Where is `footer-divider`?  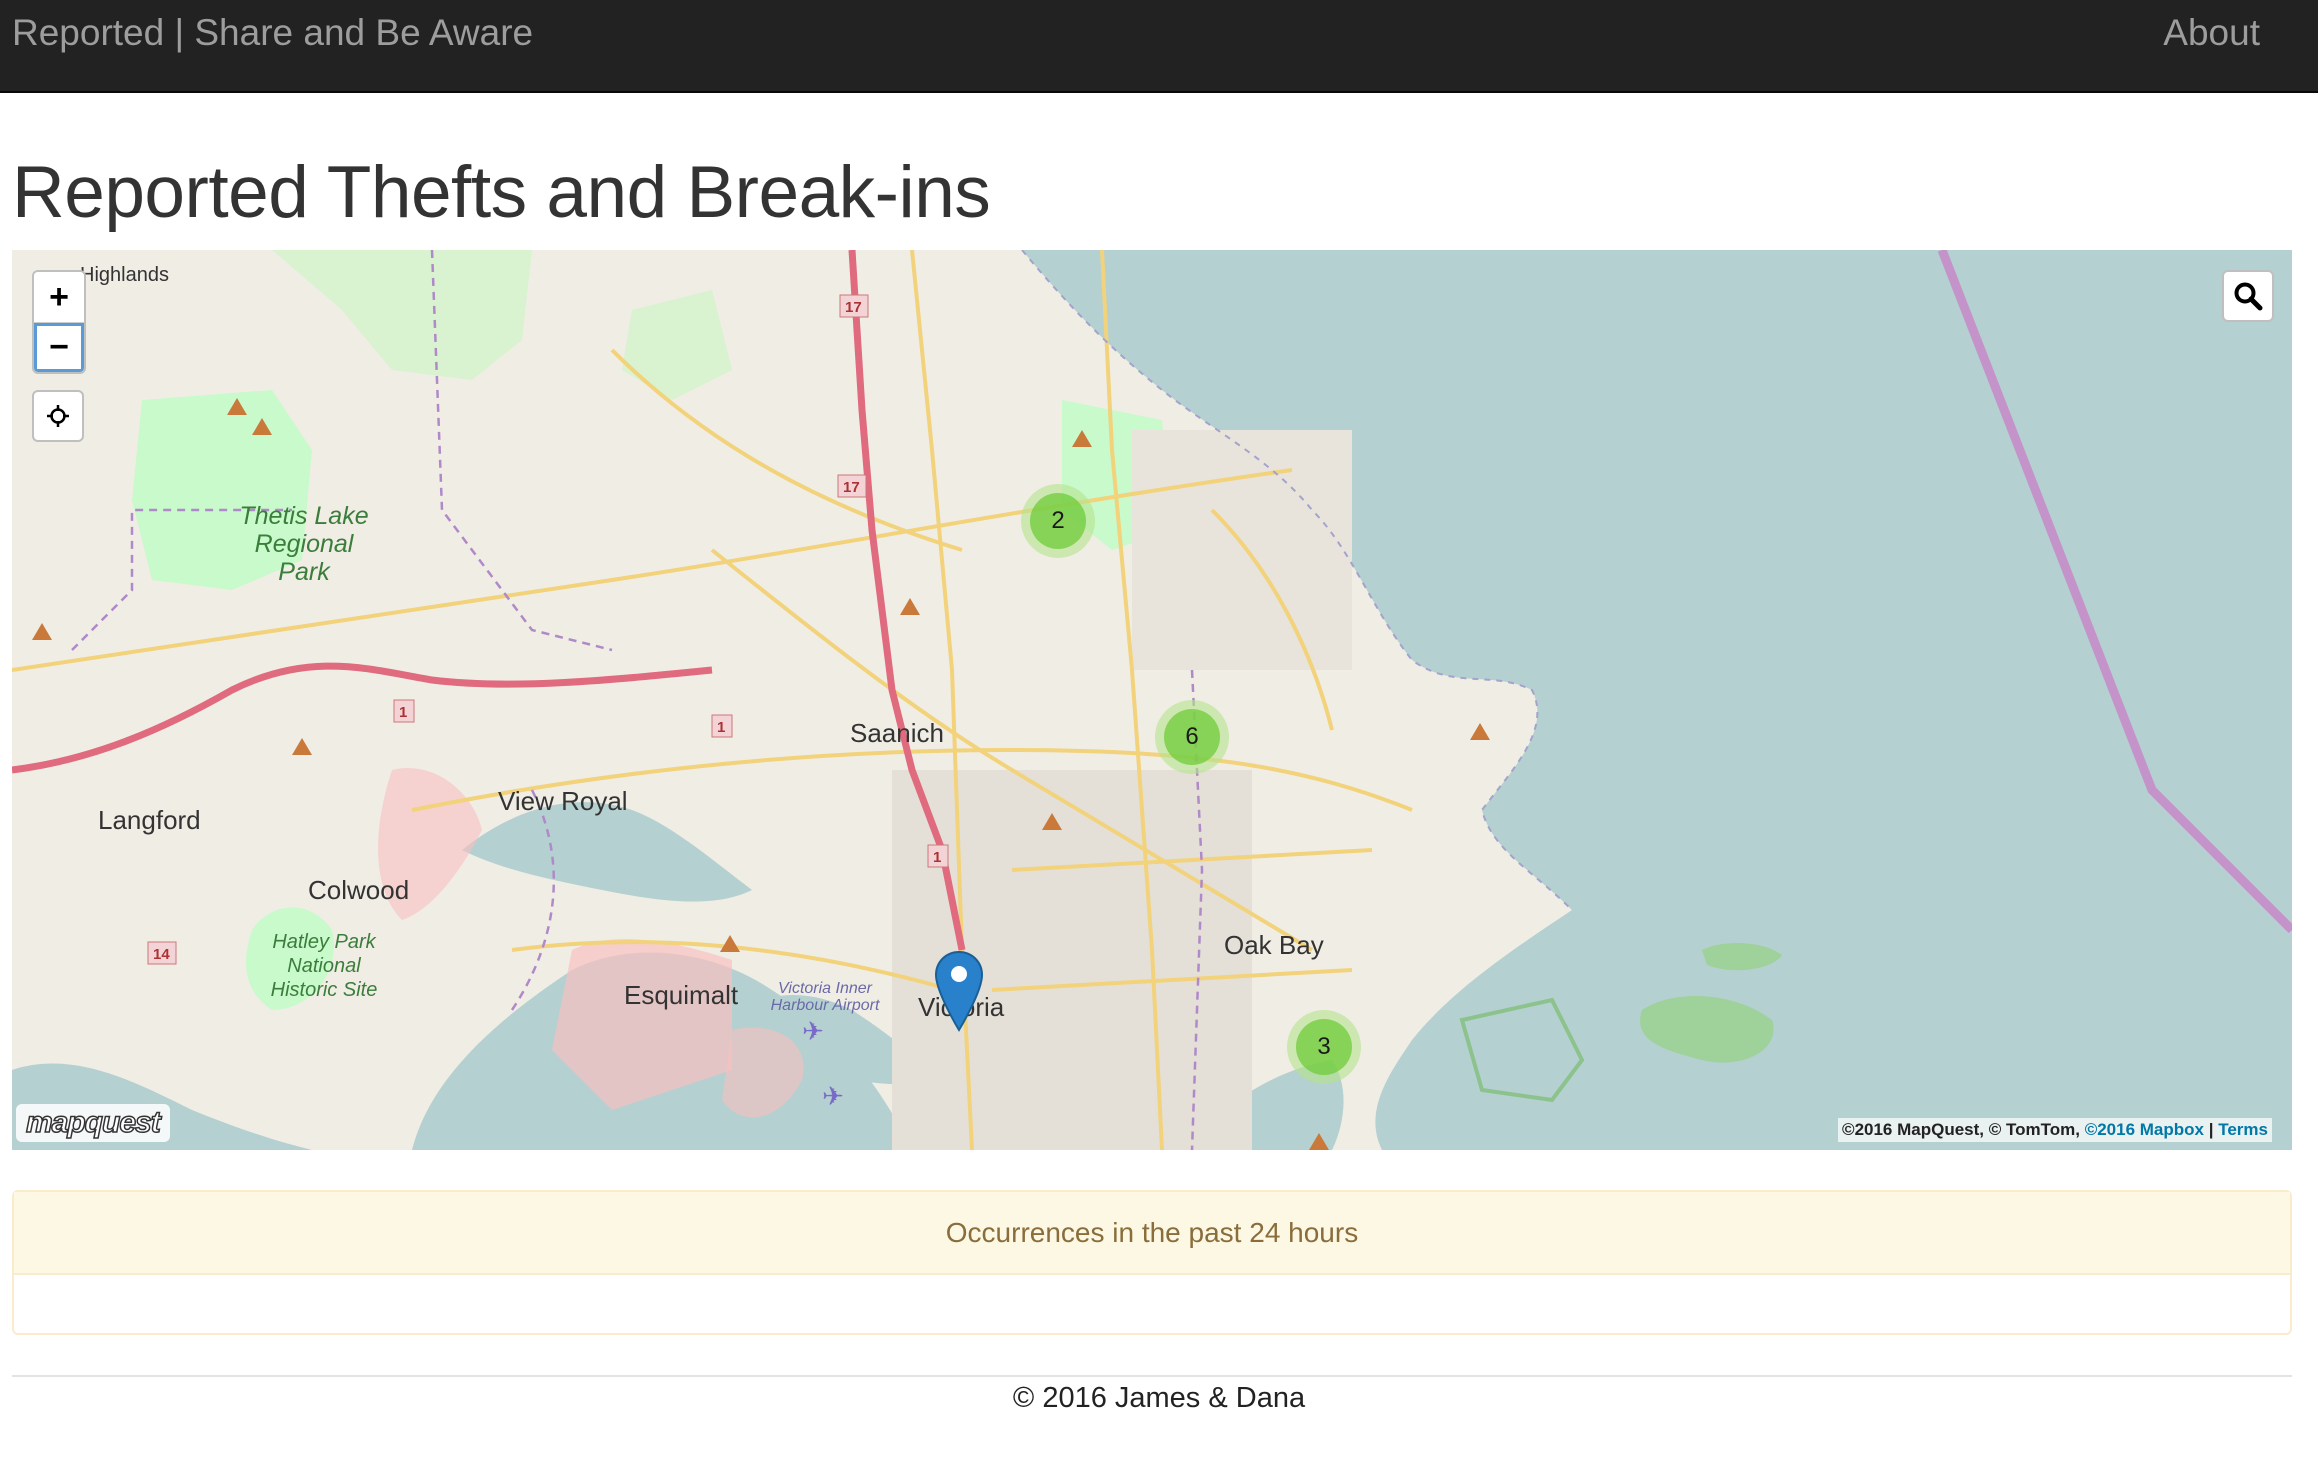 footer-divider is located at coordinates (1152, 1376).